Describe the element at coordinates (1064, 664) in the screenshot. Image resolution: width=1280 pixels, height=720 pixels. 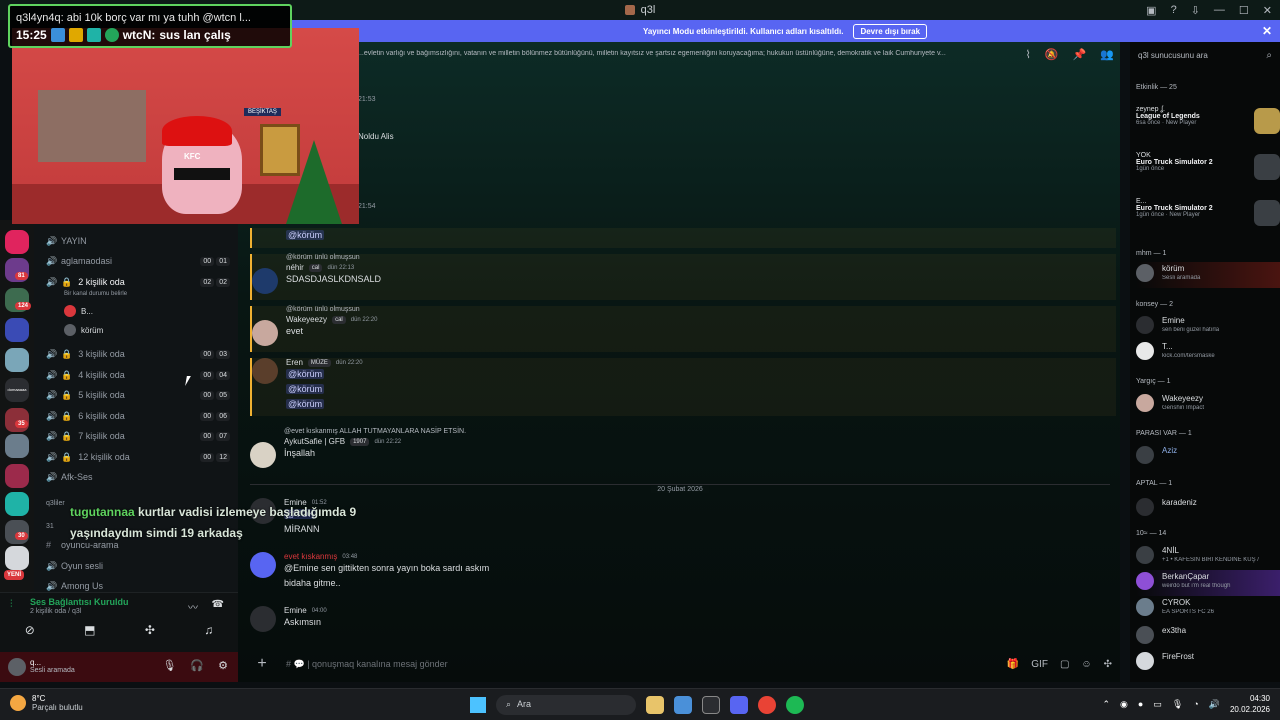
I see `sticker-icon: ▢` at that location.